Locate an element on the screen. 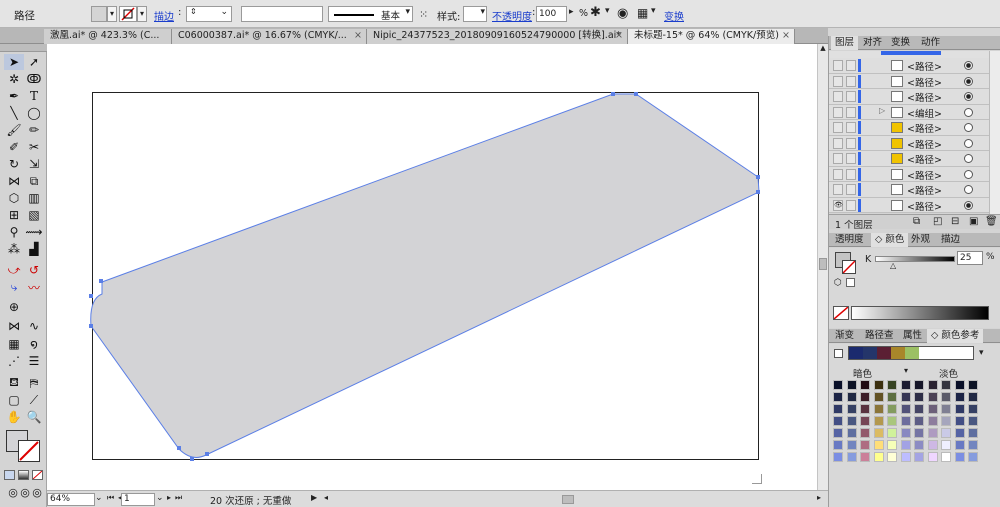 The width and height of the screenshot is (1000, 507). opacity-input: 100 is located at coordinates (551, 14).